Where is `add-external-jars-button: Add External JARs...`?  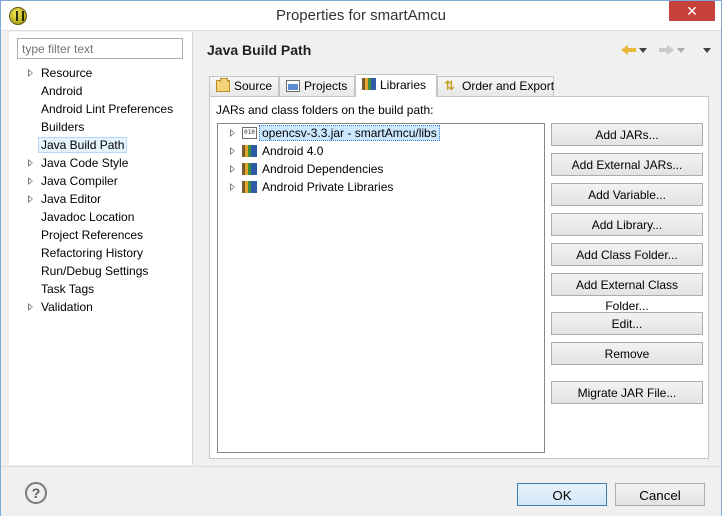 add-external-jars-button: Add External JARs... is located at coordinates (627, 164).